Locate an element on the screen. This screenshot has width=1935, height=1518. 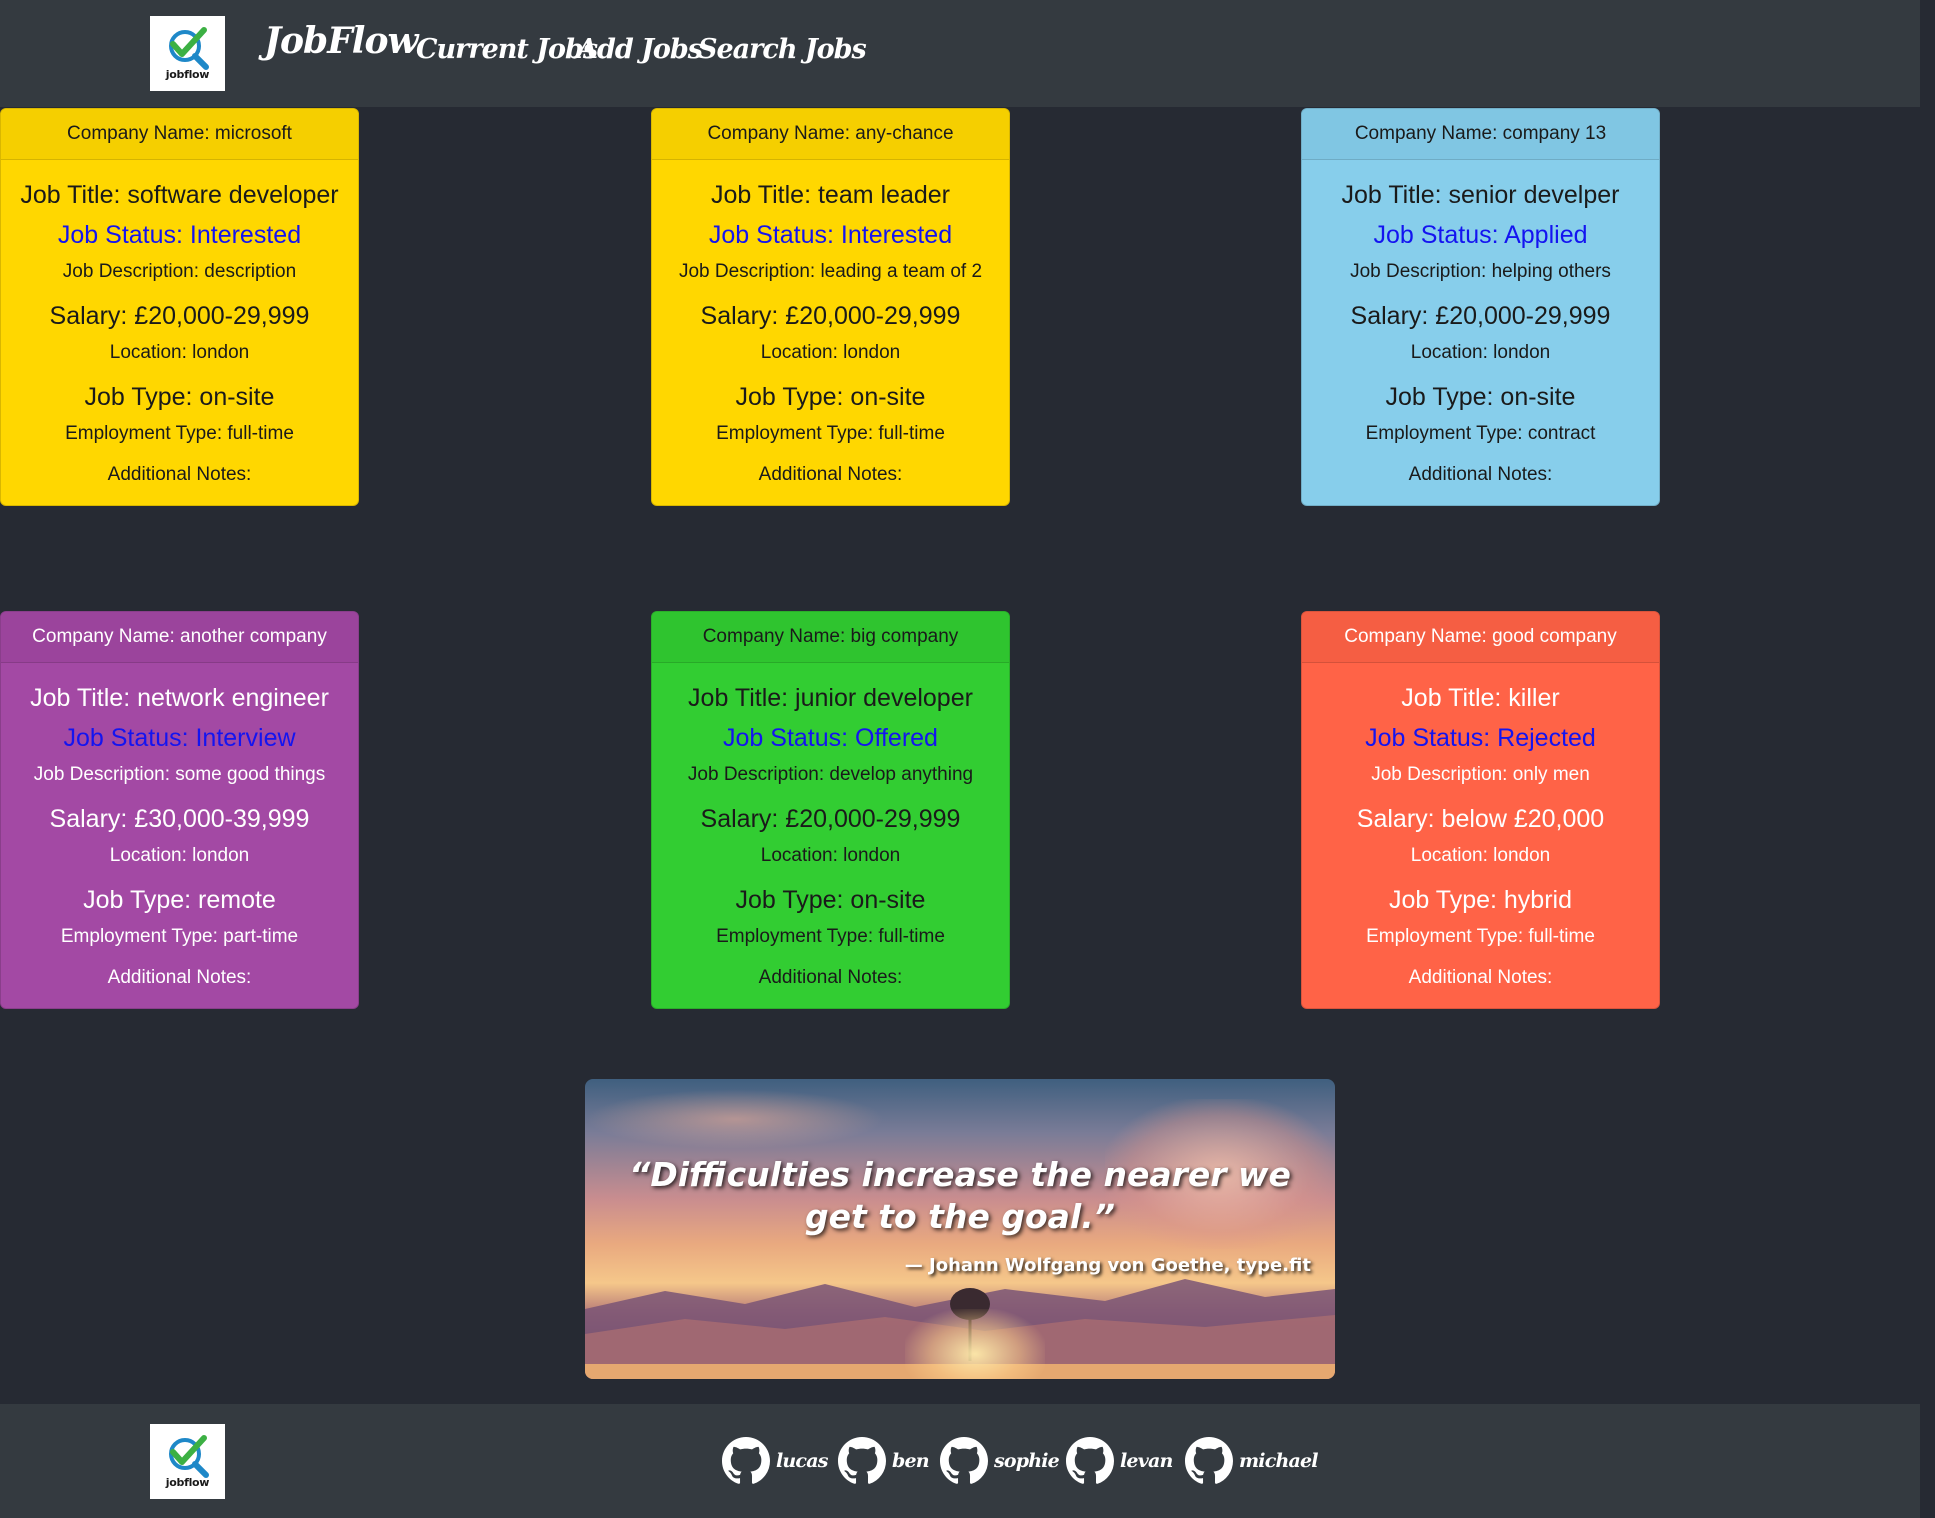
github-link-ben: ben is located at coordinates (884, 1461).